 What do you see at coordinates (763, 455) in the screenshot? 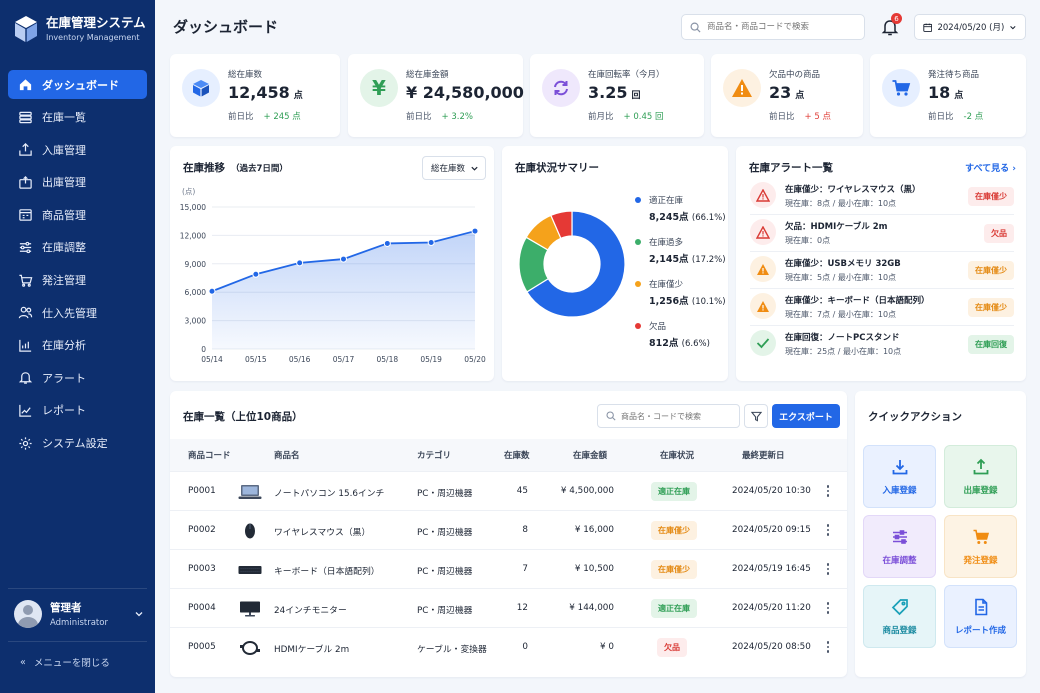
I see `column-header: 最終更新日` at bounding box center [763, 455].